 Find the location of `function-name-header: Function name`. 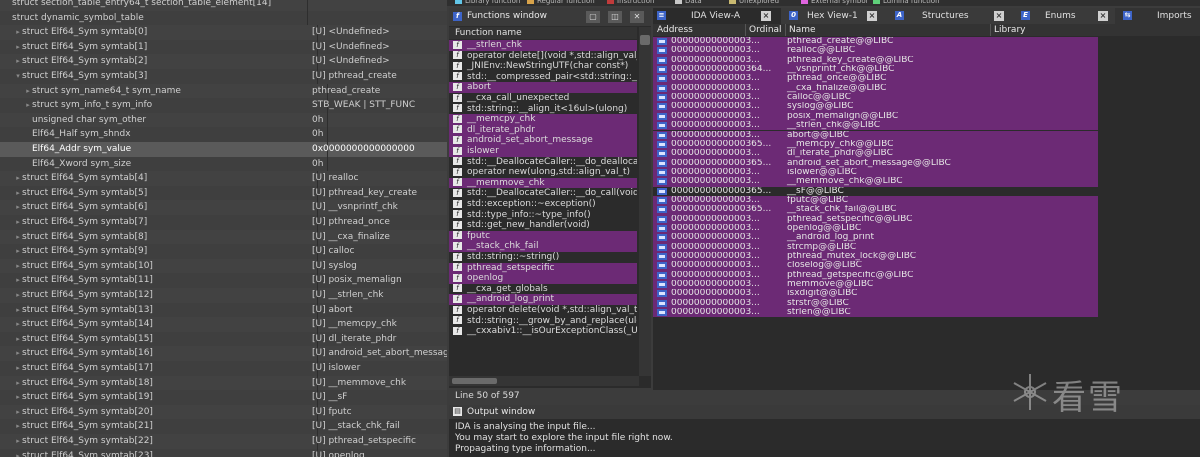

function-name-header: Function name is located at coordinates (543, 33).